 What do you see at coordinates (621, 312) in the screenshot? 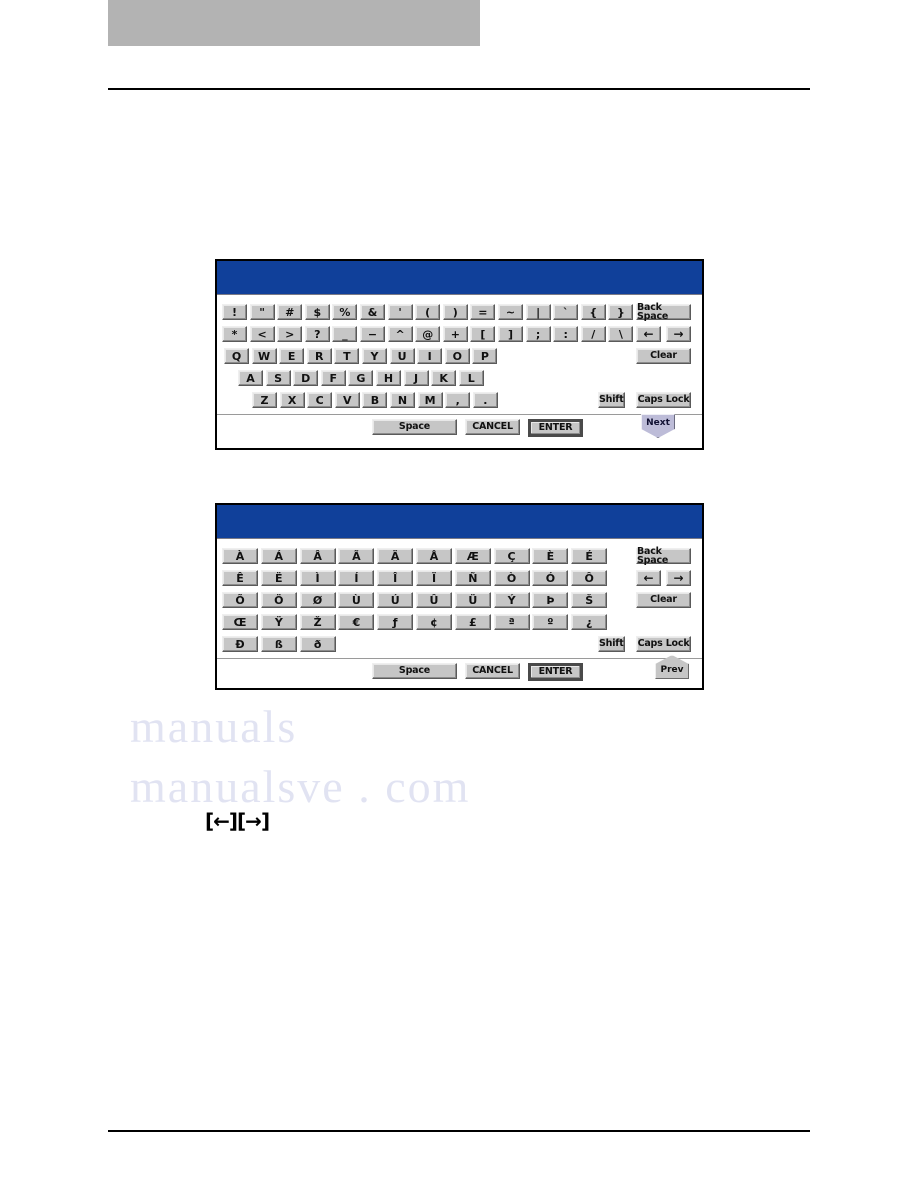
I see `key-brace-close: }` at bounding box center [621, 312].